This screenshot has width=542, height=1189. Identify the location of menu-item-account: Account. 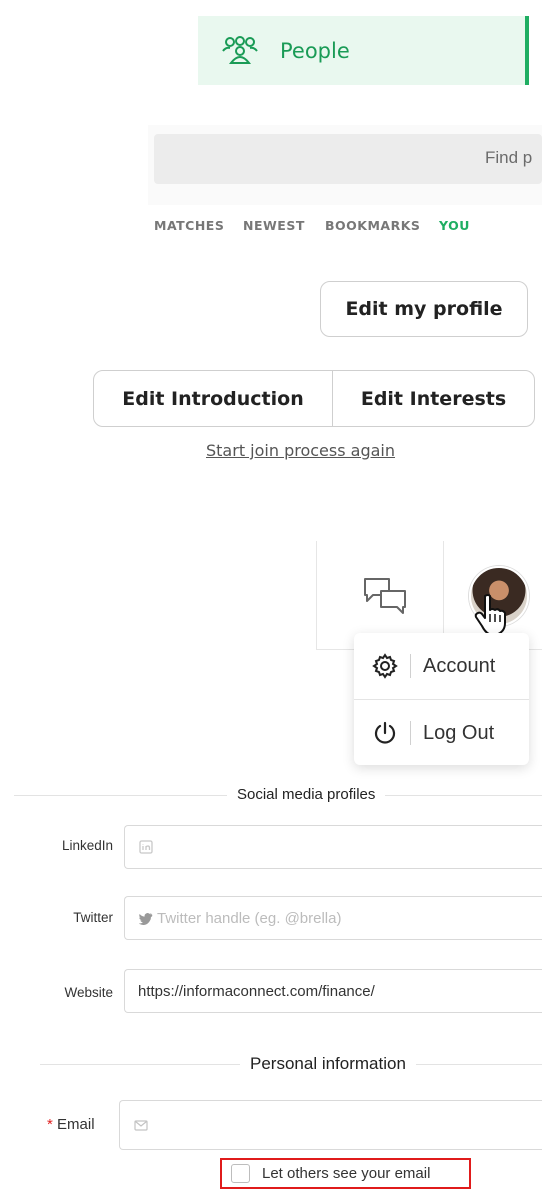
(441, 666).